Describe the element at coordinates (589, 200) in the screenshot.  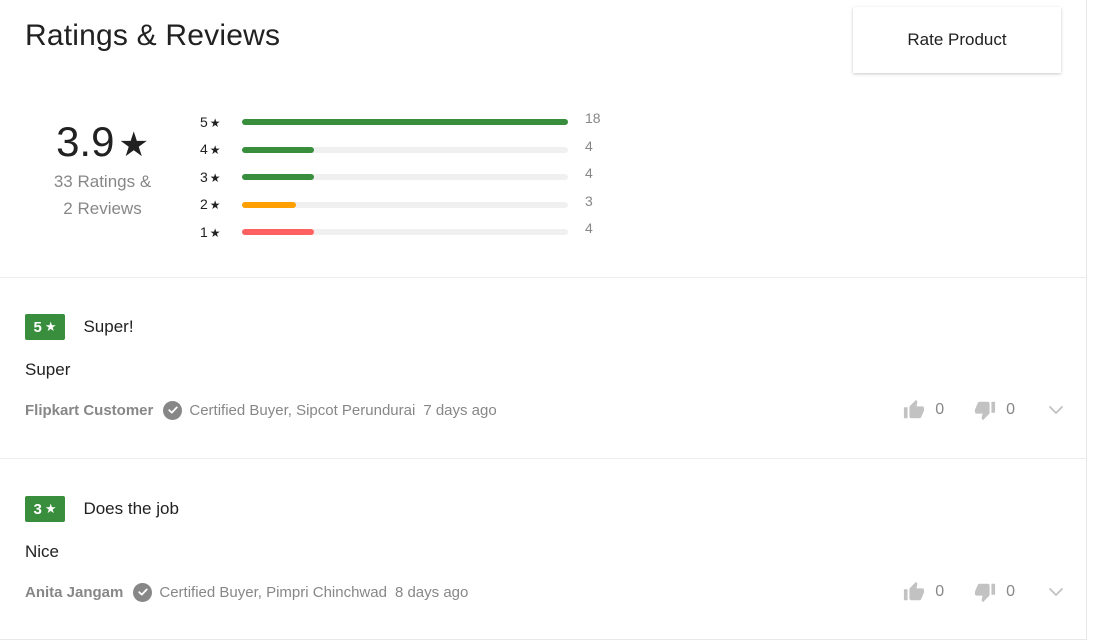
I see `distribution-count: 3` at that location.